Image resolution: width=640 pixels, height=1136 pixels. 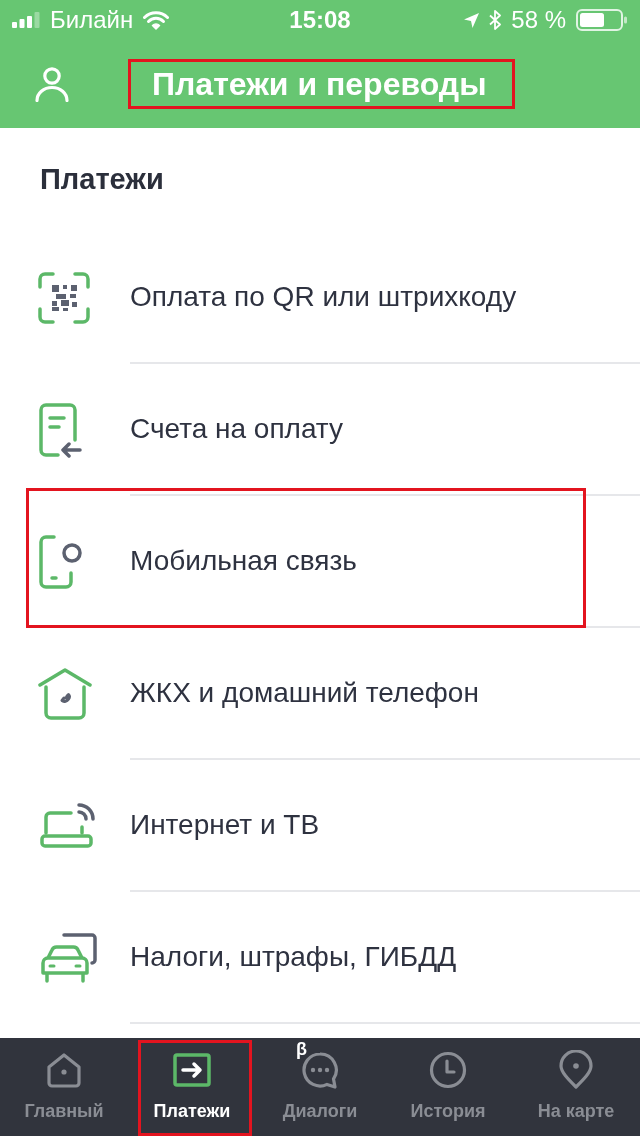 I want to click on wifi-icon, so click(x=156, y=20).